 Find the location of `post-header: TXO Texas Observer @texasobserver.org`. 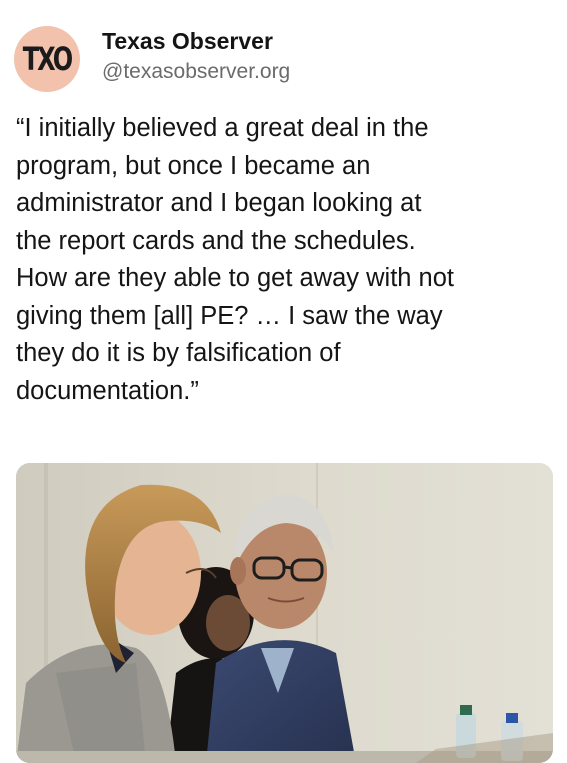

post-header: TXO Texas Observer @texasobserver.org is located at coordinates (284, 59).